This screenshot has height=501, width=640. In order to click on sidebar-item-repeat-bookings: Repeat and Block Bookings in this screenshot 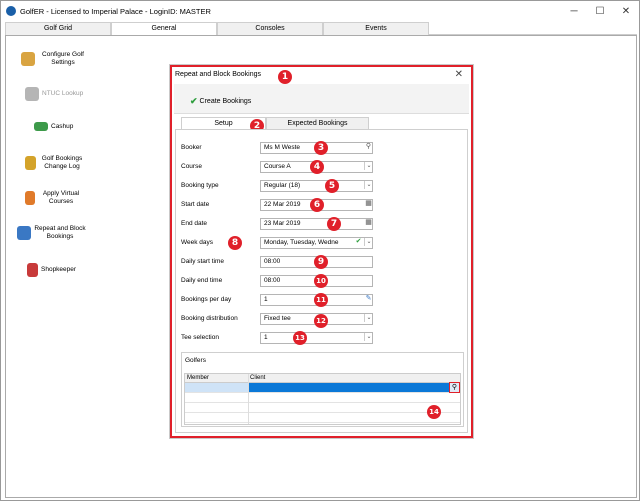, I will do `click(51, 233)`.